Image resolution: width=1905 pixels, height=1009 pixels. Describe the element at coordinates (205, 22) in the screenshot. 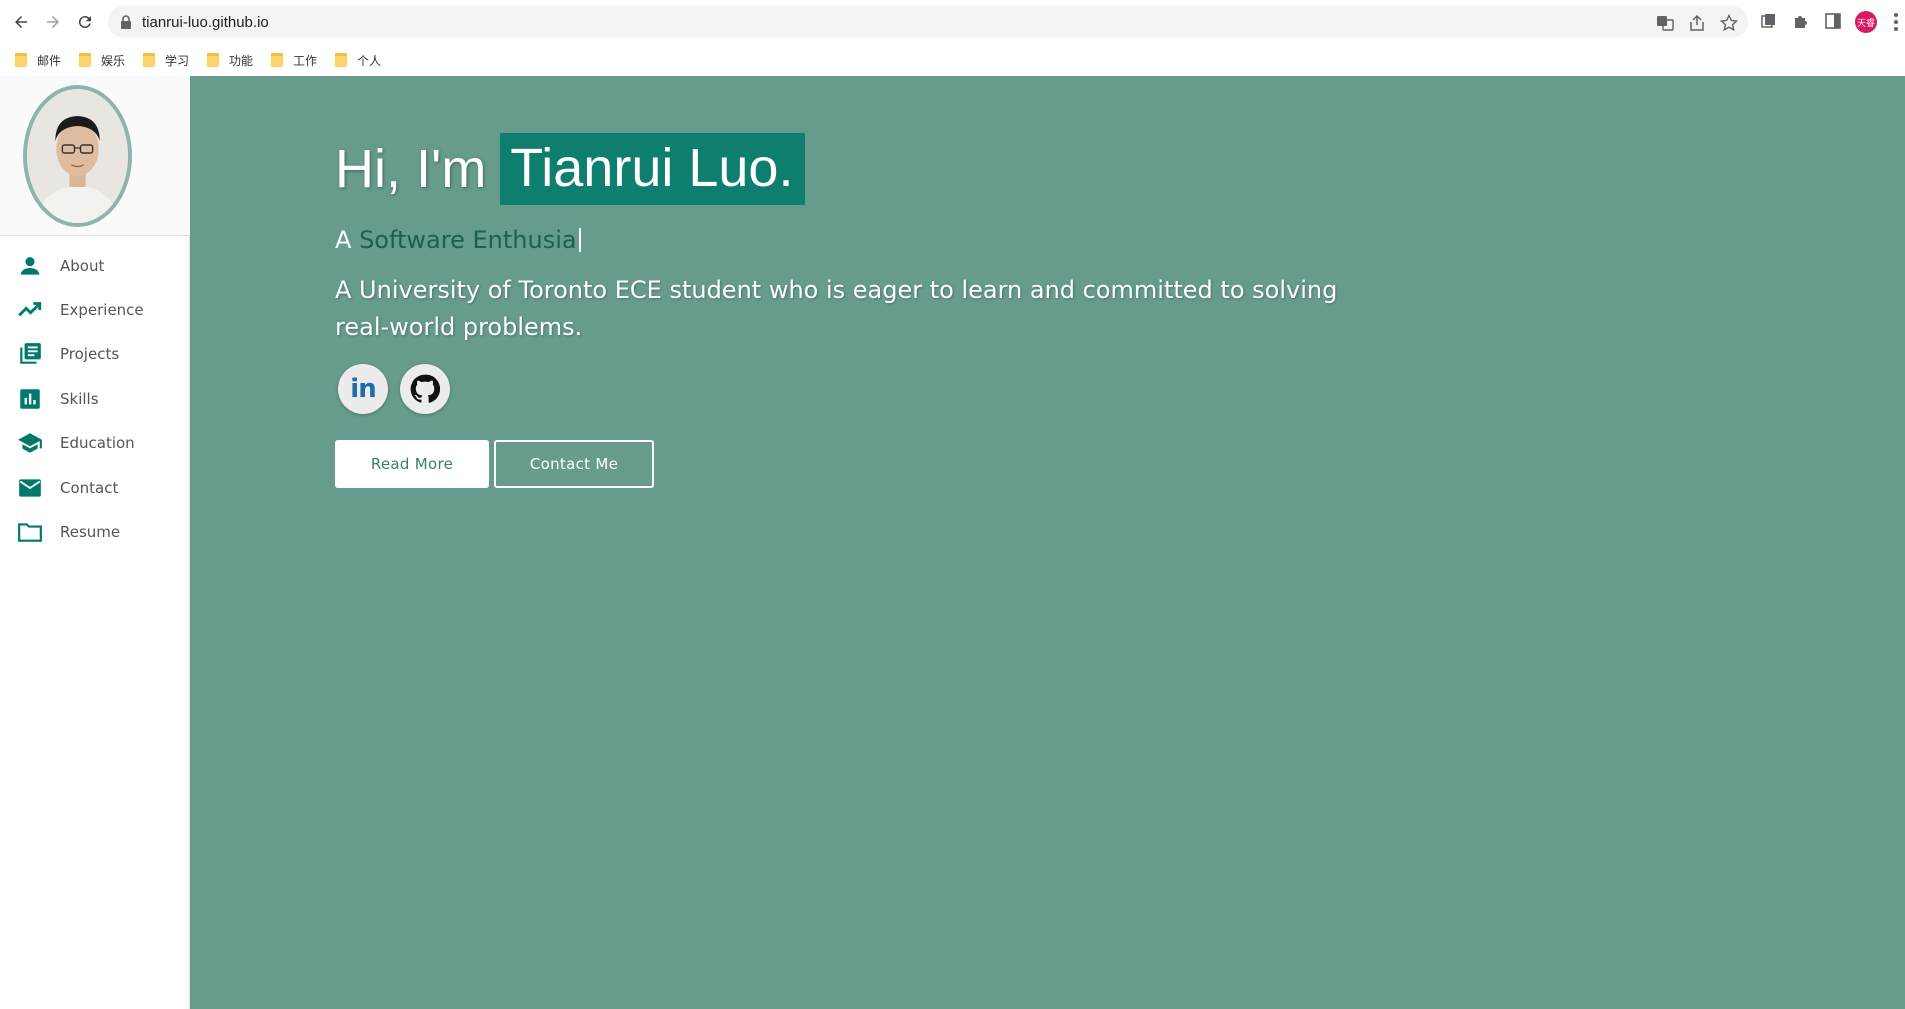

I see `url-text: tianrui-luo.github.io` at that location.